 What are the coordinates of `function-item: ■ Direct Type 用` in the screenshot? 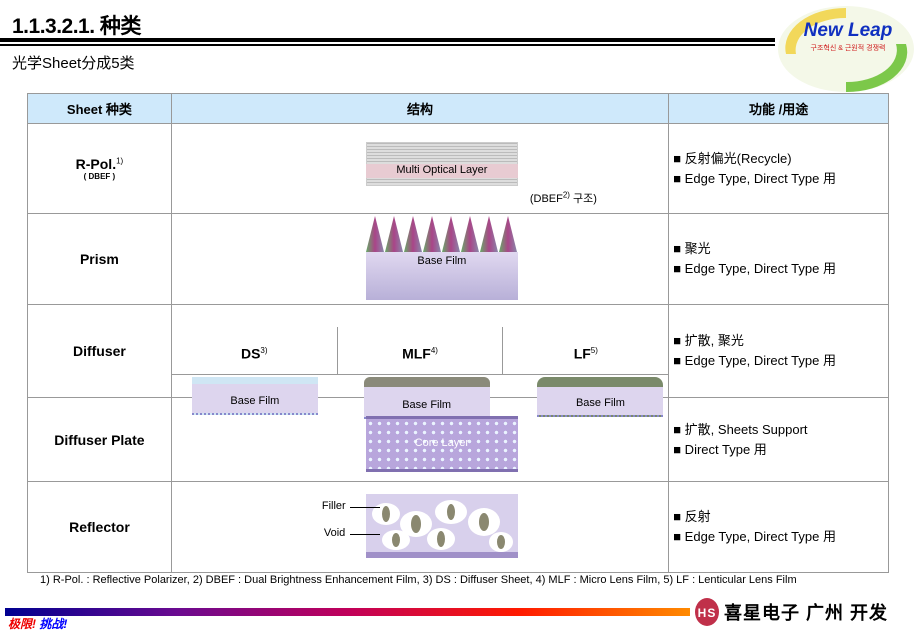 It's located at (720, 449).